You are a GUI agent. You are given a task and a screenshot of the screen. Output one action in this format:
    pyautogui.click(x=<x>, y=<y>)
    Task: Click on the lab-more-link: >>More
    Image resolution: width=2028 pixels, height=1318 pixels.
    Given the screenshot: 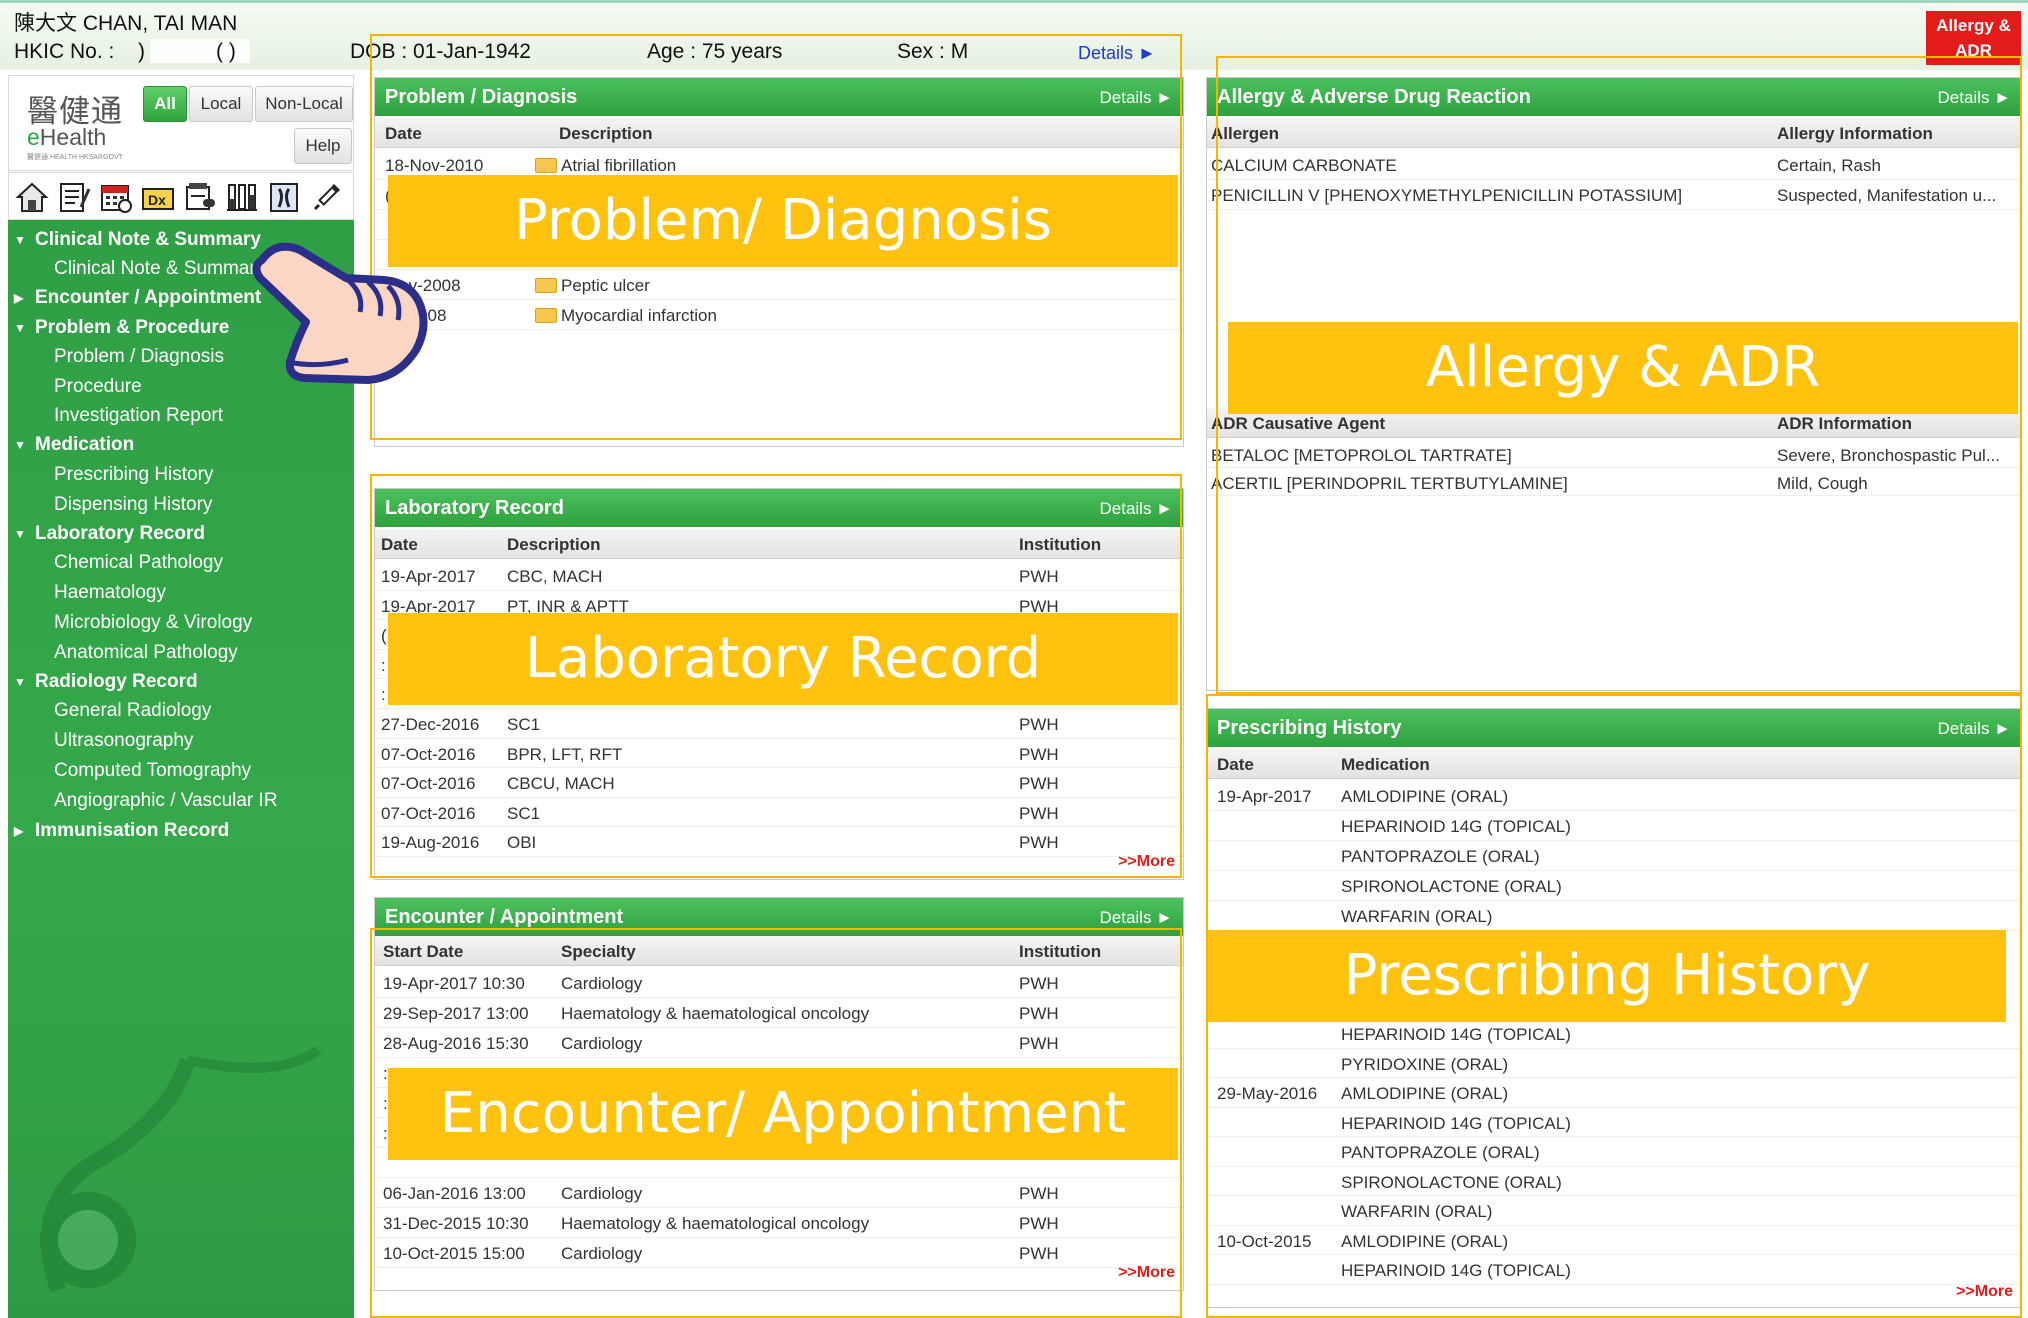 What is the action you would take?
    pyautogui.click(x=1146, y=862)
    